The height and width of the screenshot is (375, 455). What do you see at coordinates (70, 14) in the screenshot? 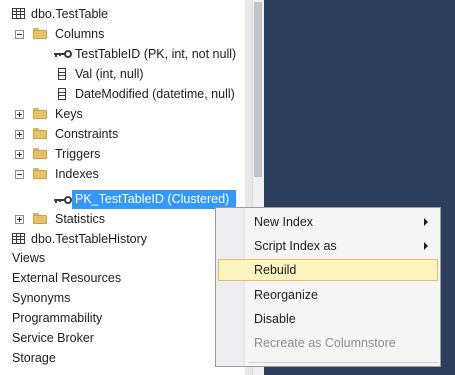
I see `table-name: dbo.TestTable` at bounding box center [70, 14].